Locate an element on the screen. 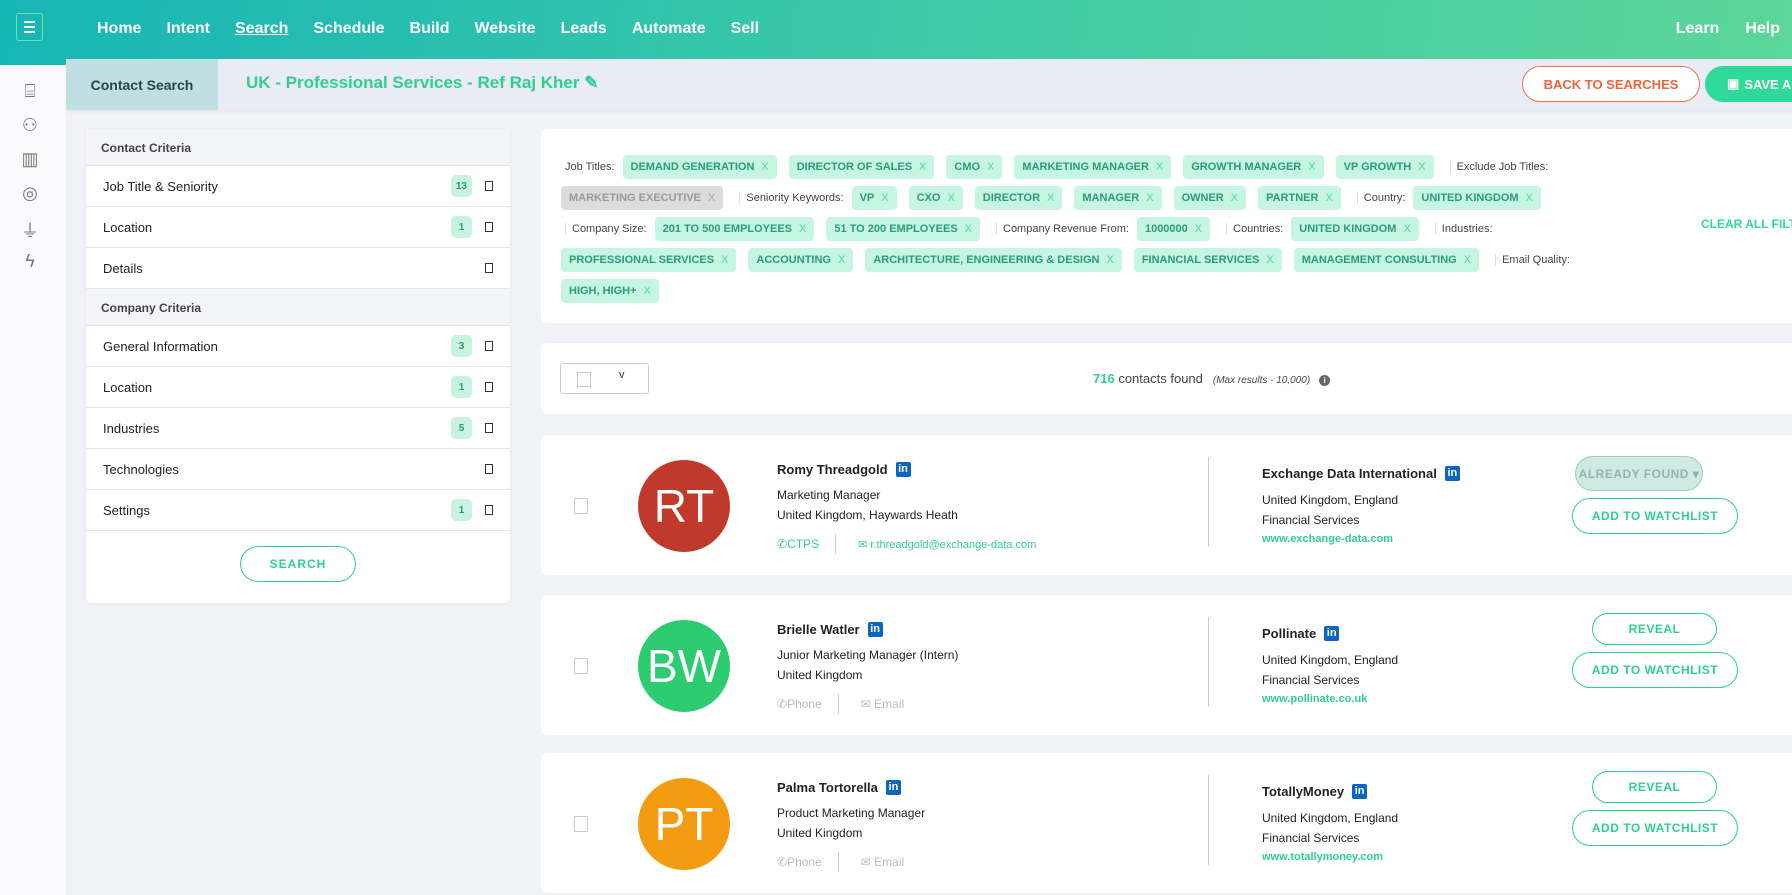  filter-tag: CXO X is located at coordinates (935, 197).